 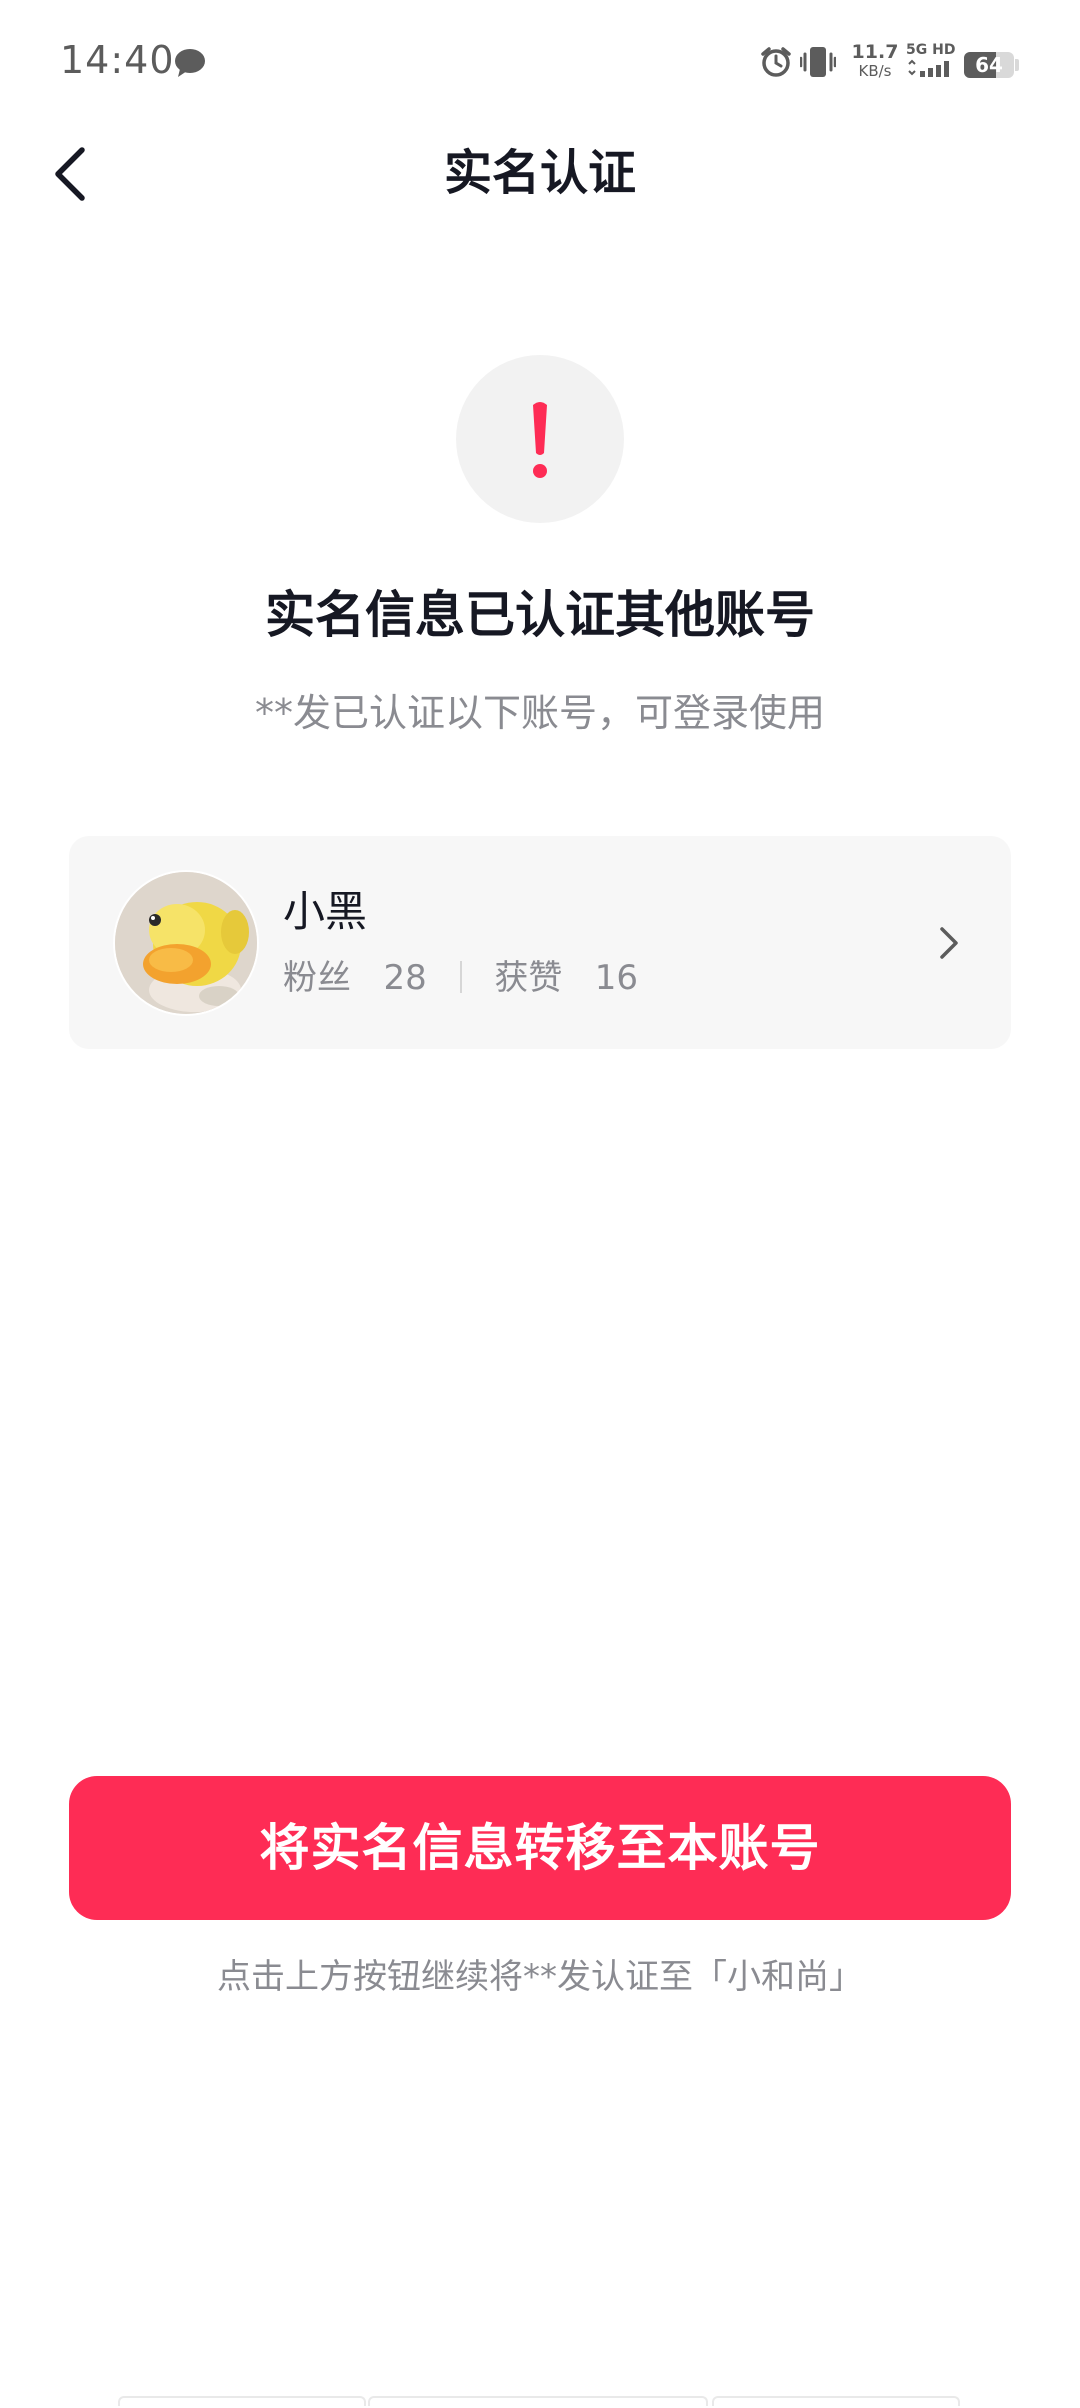 I want to click on battery-icon: 64, so click(x=989, y=65).